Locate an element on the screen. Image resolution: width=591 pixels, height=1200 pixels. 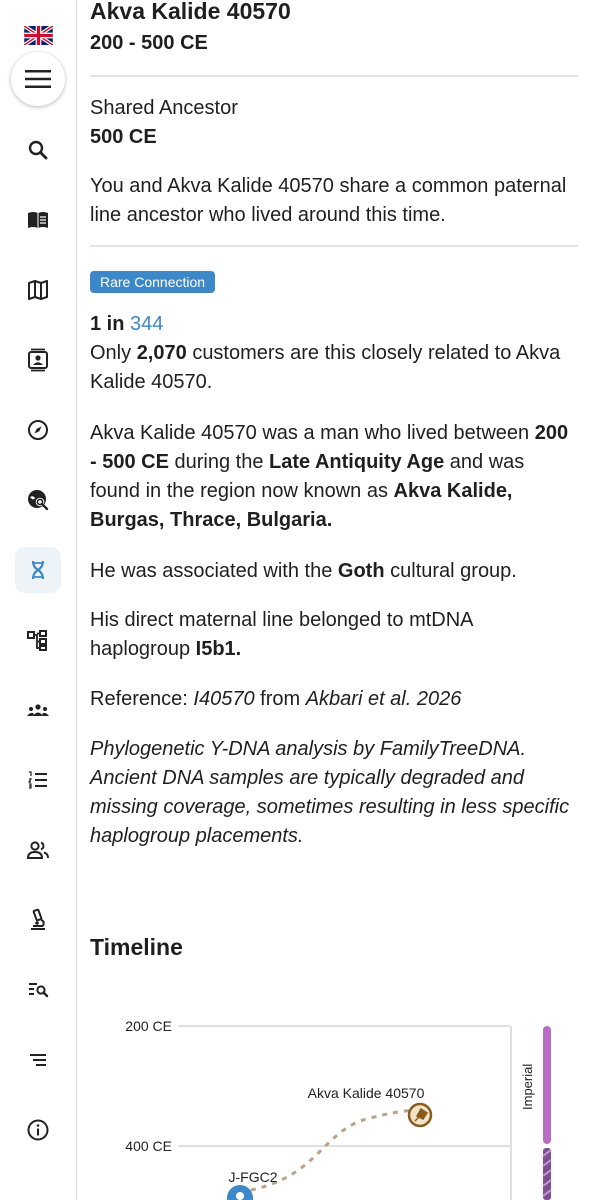
menu-button is located at coordinates (38, 79).